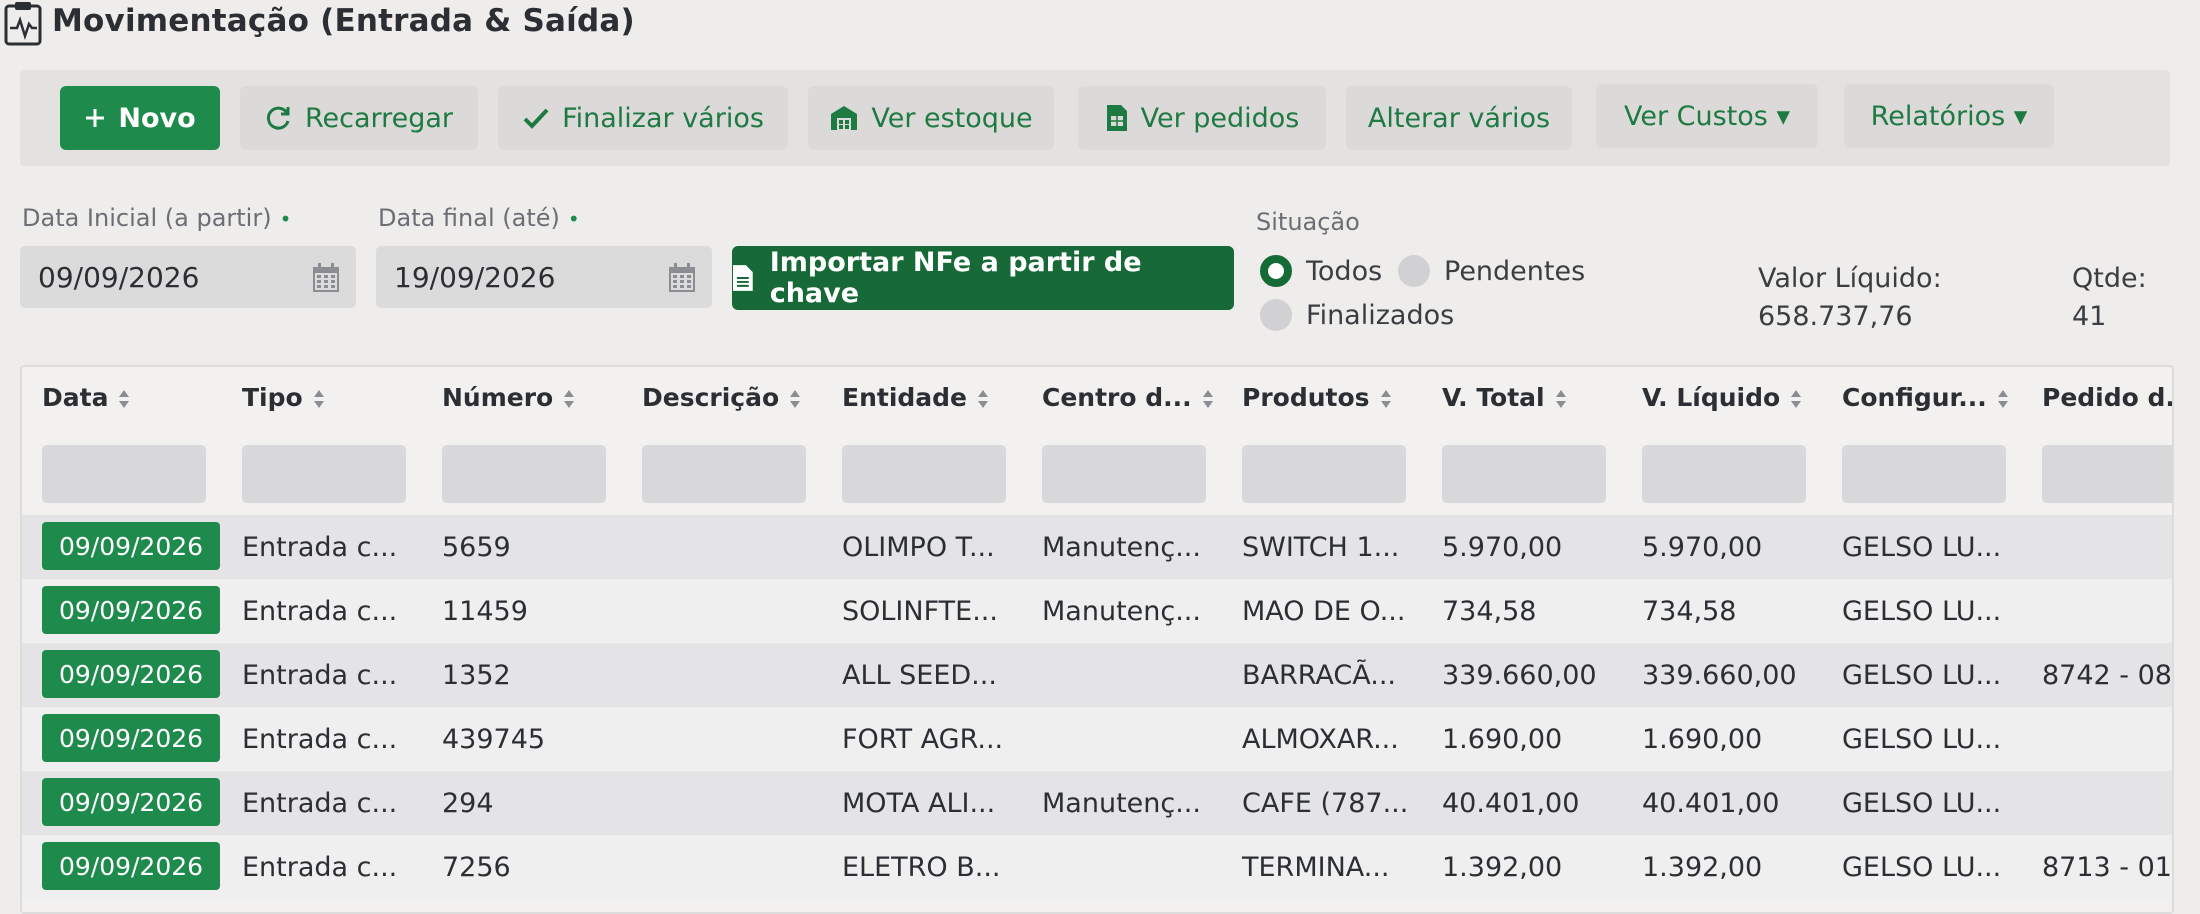  Describe the element at coordinates (359, 118) in the screenshot. I see `reload-button: Recarregar` at that location.